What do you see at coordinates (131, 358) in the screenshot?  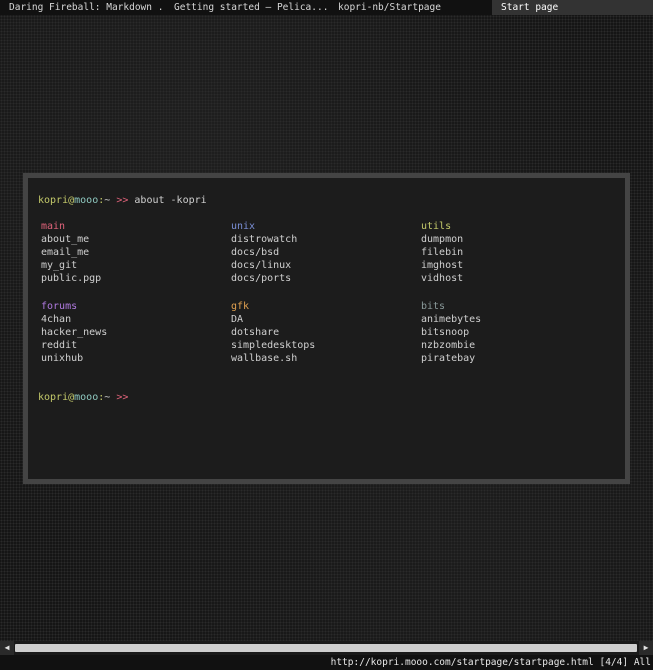 I see `link-unixhub: unixhub` at bounding box center [131, 358].